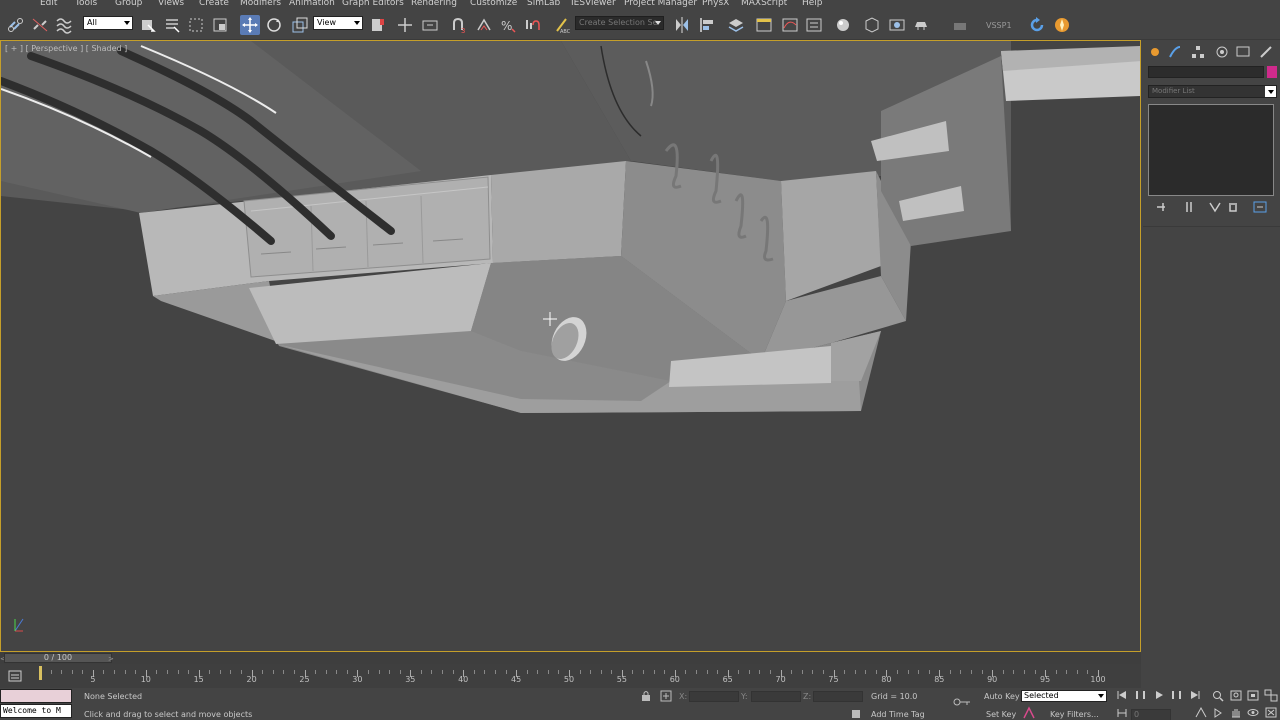 This screenshot has width=1280, height=720. What do you see at coordinates (1151, 714) in the screenshot?
I see `current-frame-field: 0` at bounding box center [1151, 714].